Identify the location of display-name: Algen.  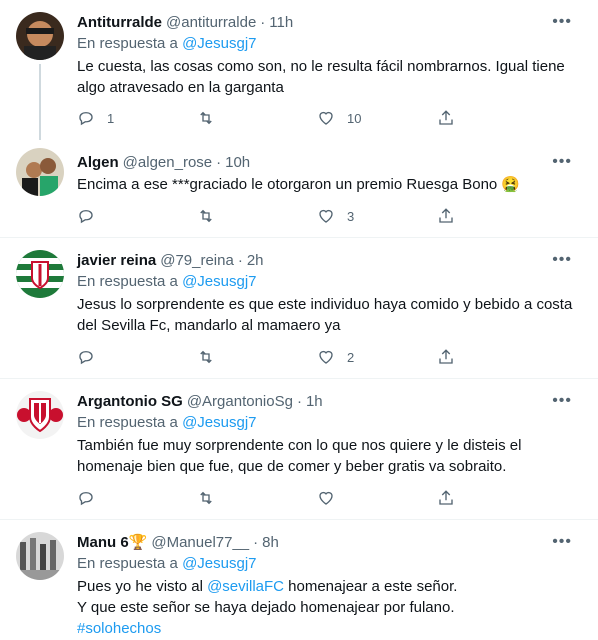
(98, 162).